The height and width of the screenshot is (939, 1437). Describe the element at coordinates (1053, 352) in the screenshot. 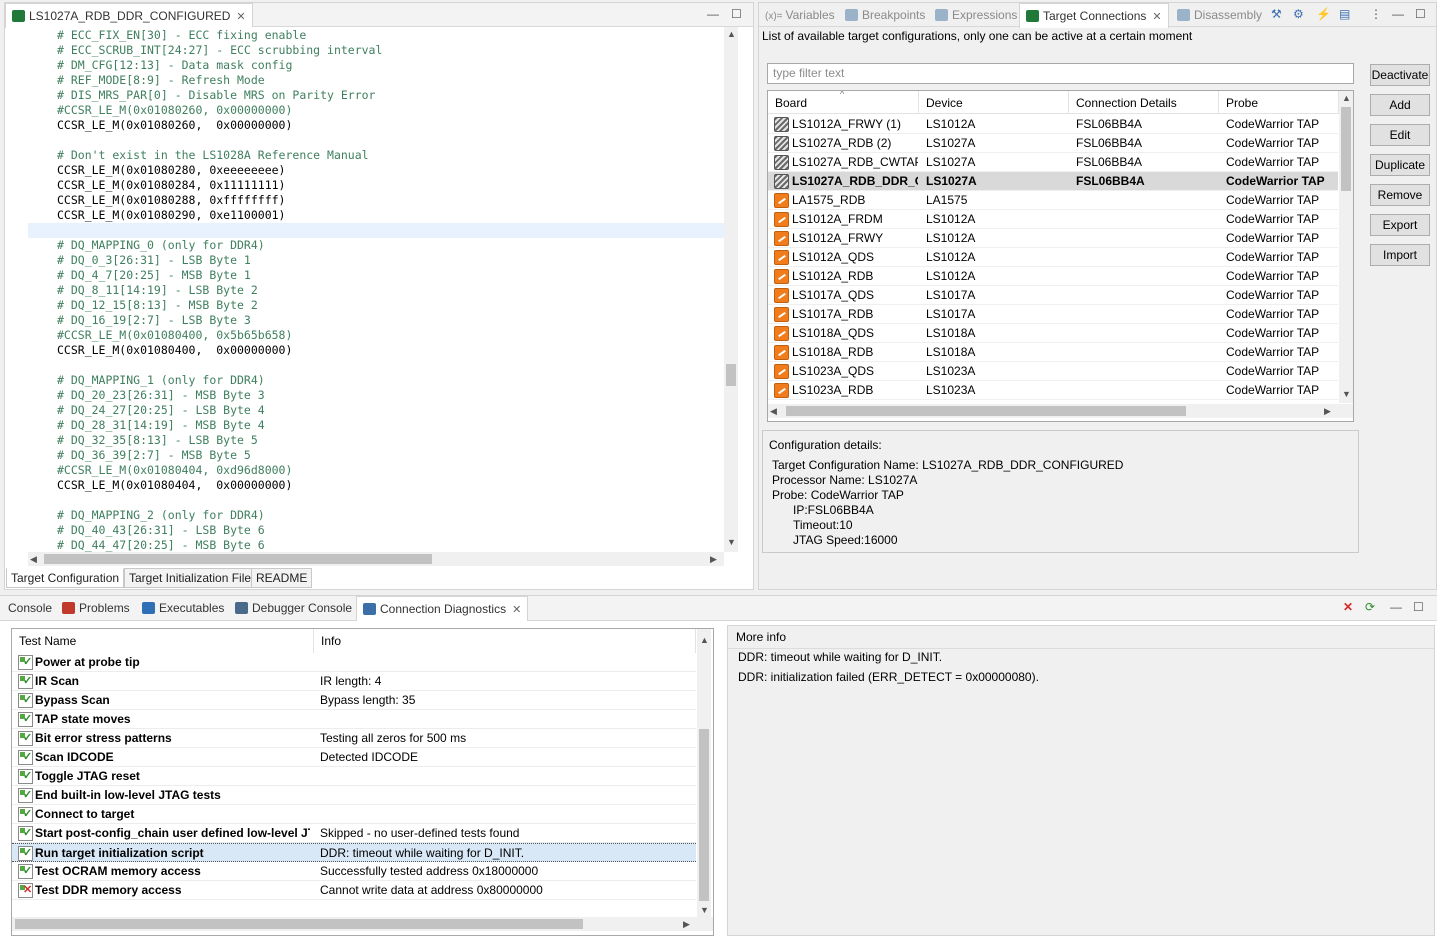

I see `table-row: LS1018A_RDB LS1018A CodeWarrior TAP` at that location.